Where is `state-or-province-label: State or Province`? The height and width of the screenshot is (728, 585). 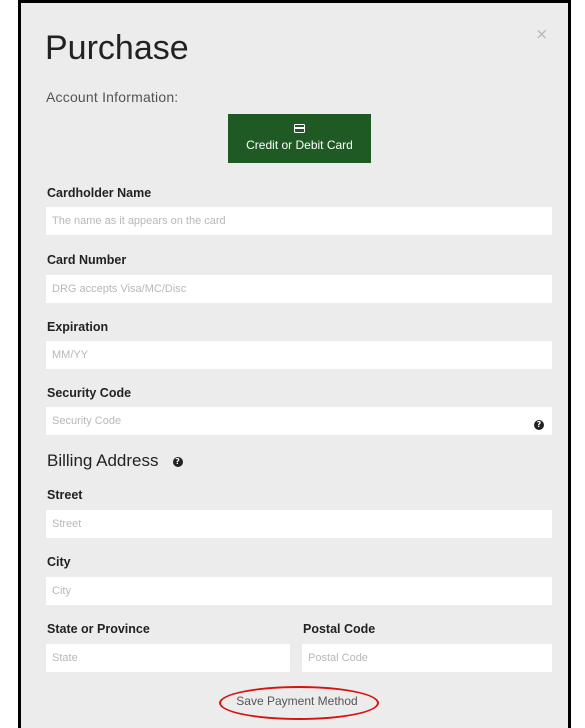 state-or-province-label: State or Province is located at coordinates (98, 629).